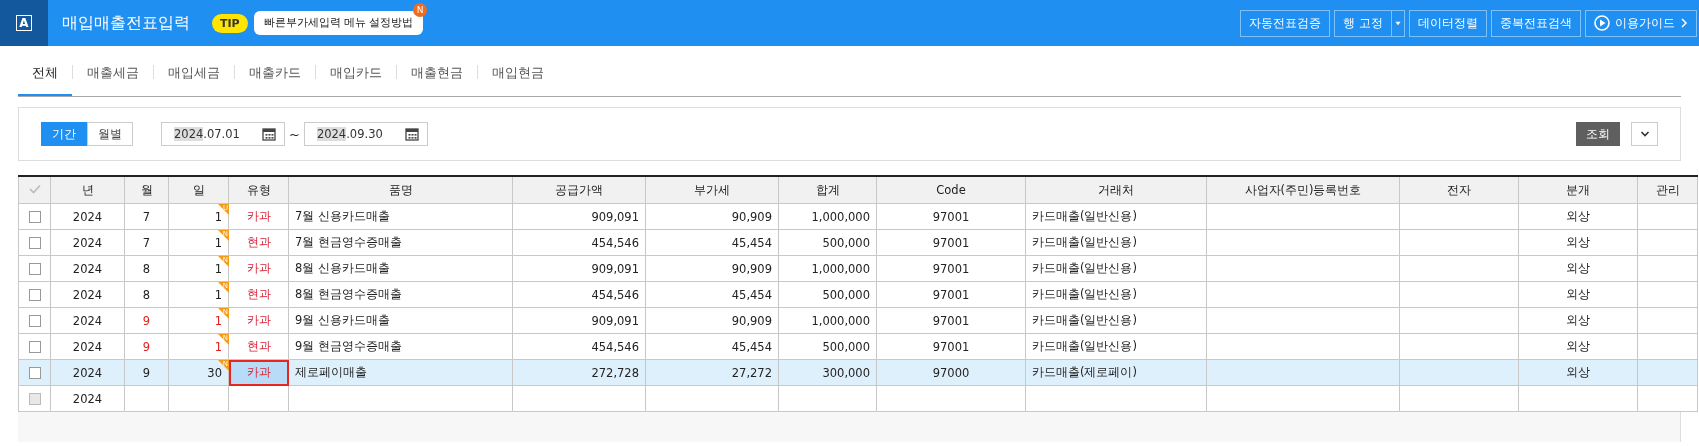 This screenshot has height=446, width=1699. I want to click on table-cell: 8월 신용카드매출, so click(342, 268).